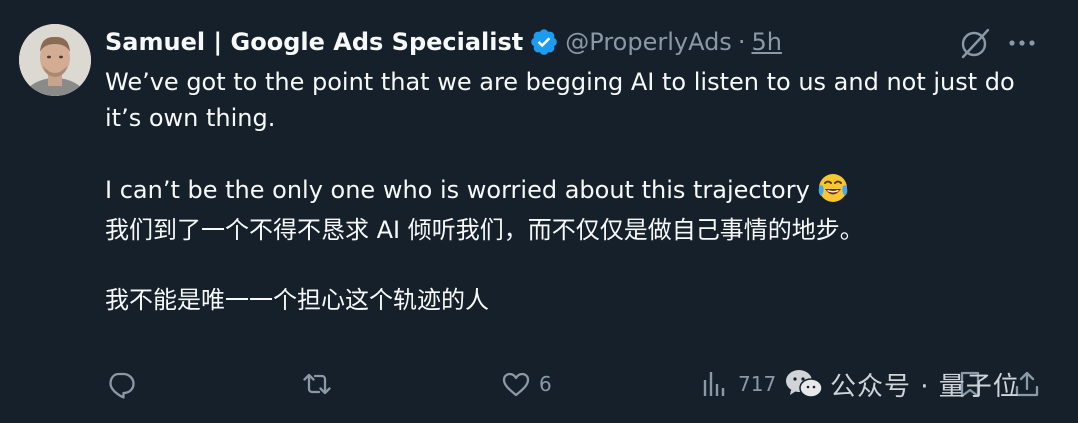 Image resolution: width=1078 pixels, height=423 pixels. Describe the element at coordinates (544, 42) in the screenshot. I see `verified-badge-icon` at that location.